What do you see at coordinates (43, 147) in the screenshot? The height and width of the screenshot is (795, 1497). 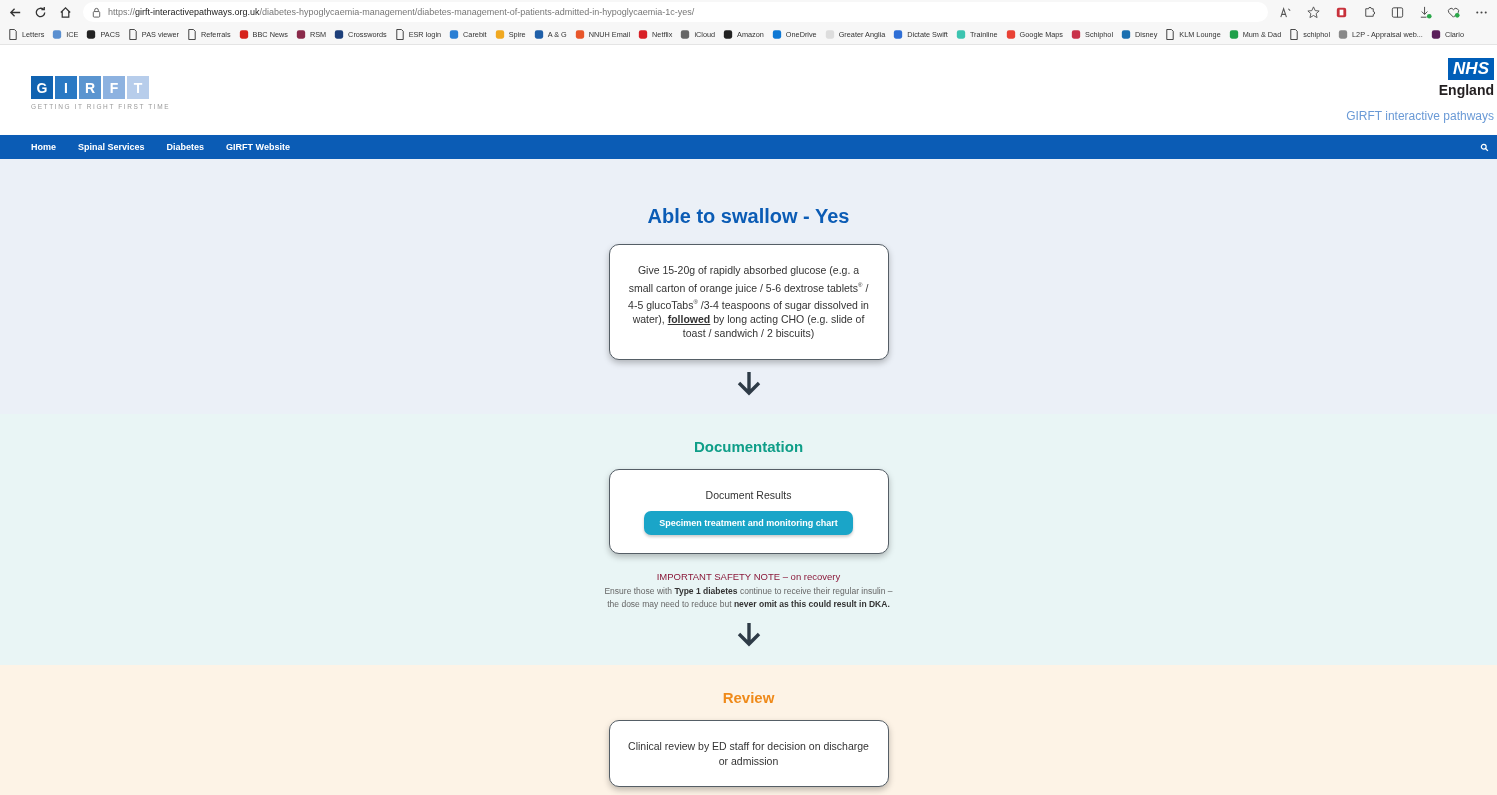 I see `nav-link: Home` at bounding box center [43, 147].